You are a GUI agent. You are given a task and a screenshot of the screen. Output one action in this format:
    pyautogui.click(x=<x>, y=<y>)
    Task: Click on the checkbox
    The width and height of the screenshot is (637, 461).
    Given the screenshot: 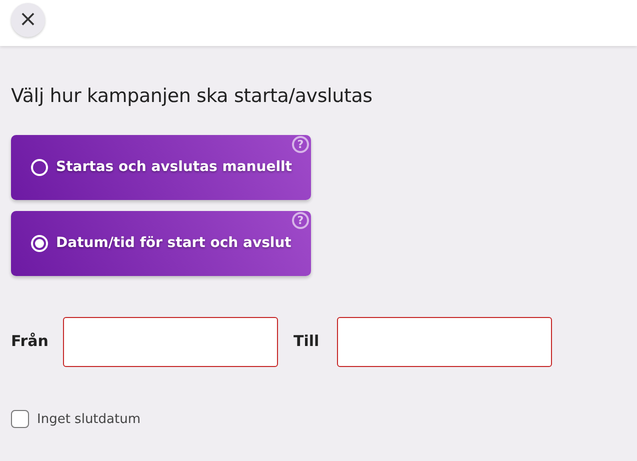 What is the action you would take?
    pyautogui.click(x=20, y=419)
    